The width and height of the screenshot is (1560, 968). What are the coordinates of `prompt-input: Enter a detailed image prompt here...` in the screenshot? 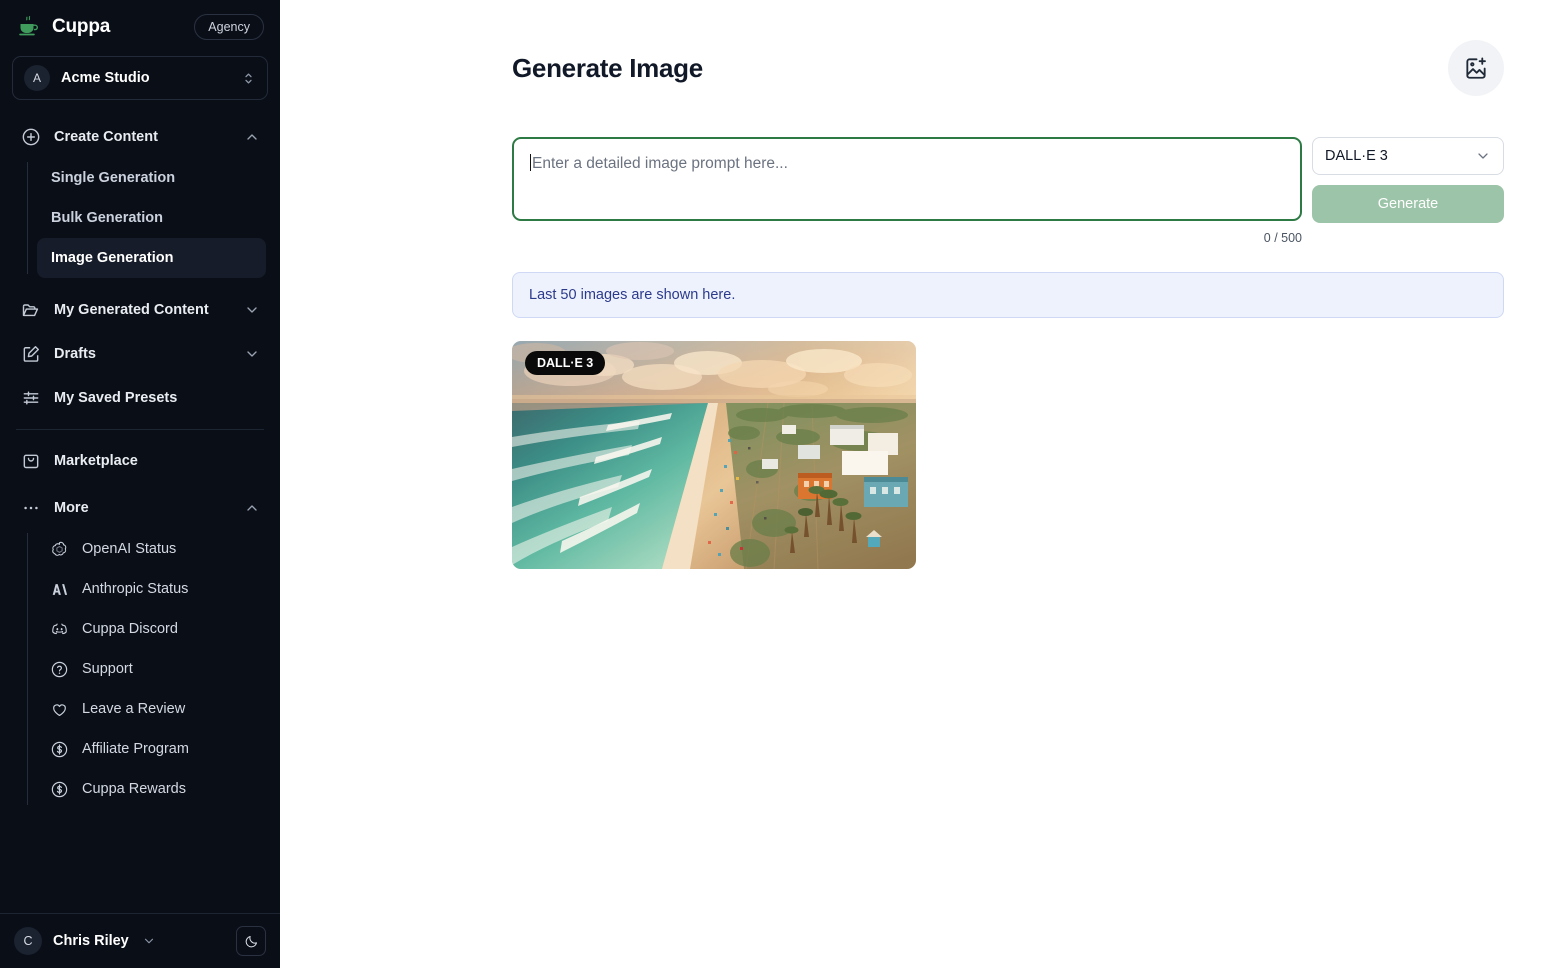 It's located at (907, 179).